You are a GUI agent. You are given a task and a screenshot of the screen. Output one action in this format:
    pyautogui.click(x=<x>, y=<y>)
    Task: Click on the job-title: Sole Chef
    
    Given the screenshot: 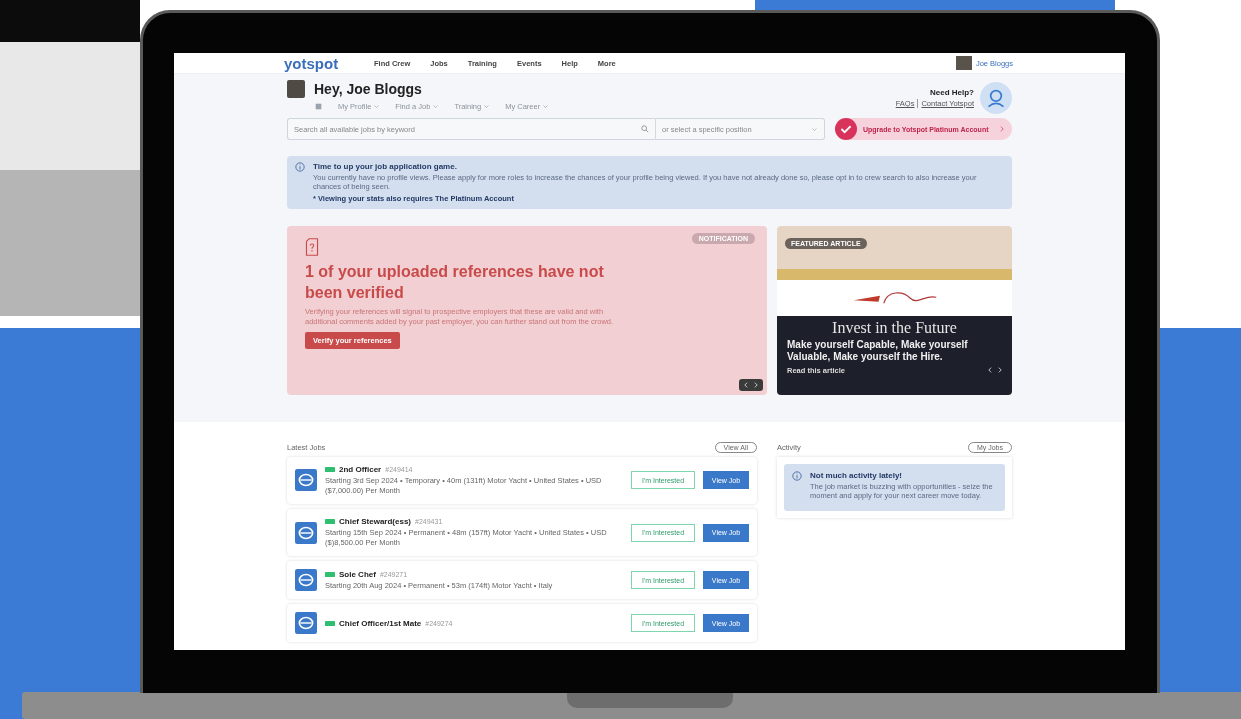 What is the action you would take?
    pyautogui.click(x=357, y=574)
    